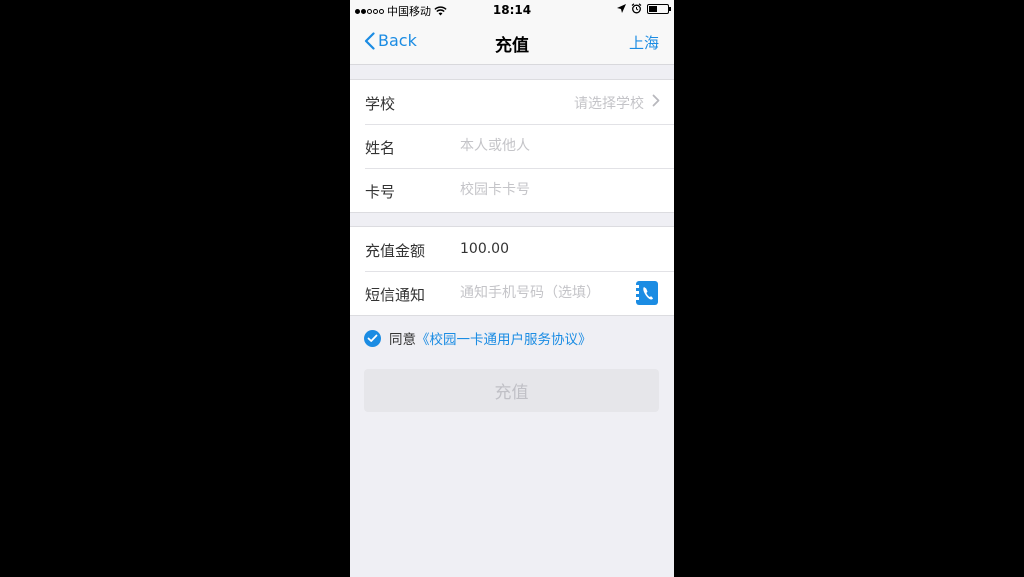  Describe the element at coordinates (644, 8) in the screenshot. I see `status-right` at that location.